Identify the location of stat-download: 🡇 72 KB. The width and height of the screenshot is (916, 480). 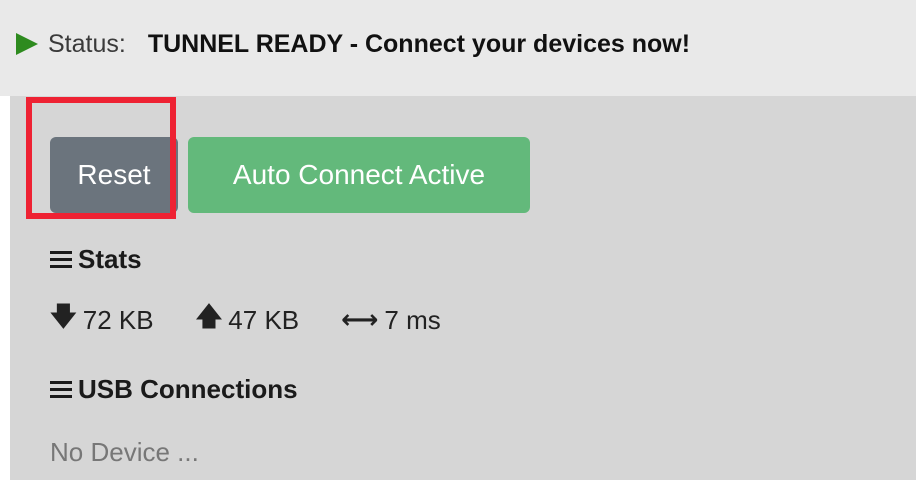
(102, 320).